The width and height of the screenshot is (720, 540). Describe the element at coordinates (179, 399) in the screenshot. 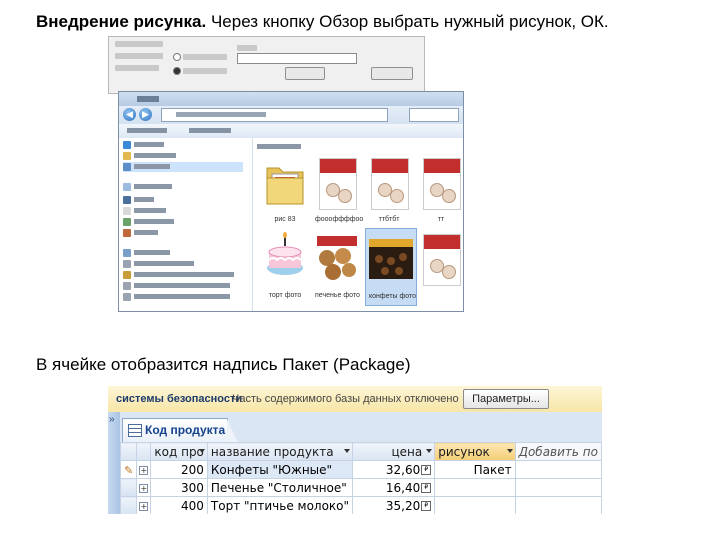

I see `message-bar-title: системы безопасности` at that location.